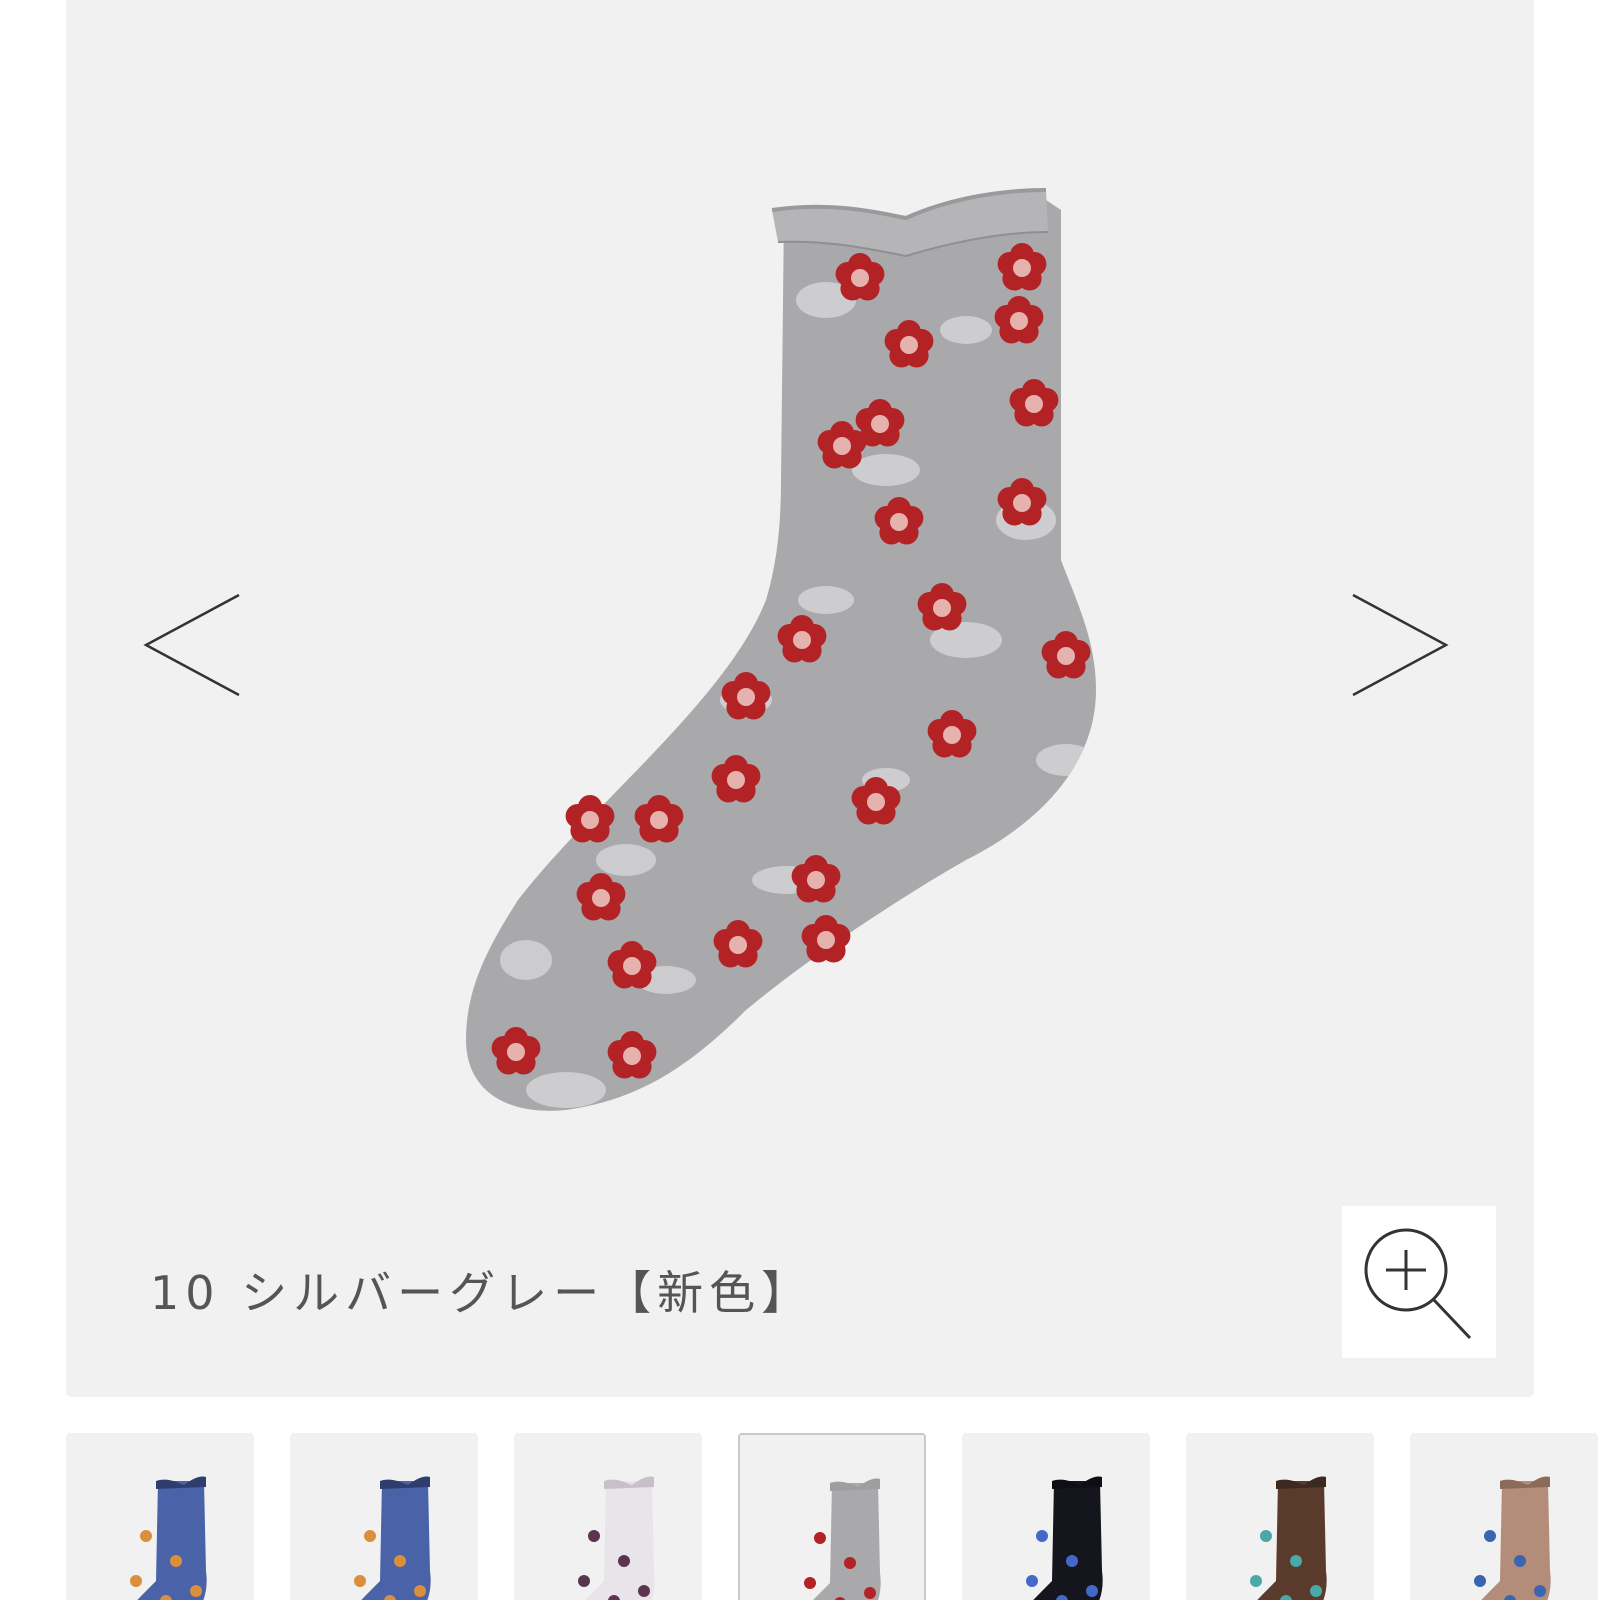  I want to click on next-image-button, so click(1396, 645).